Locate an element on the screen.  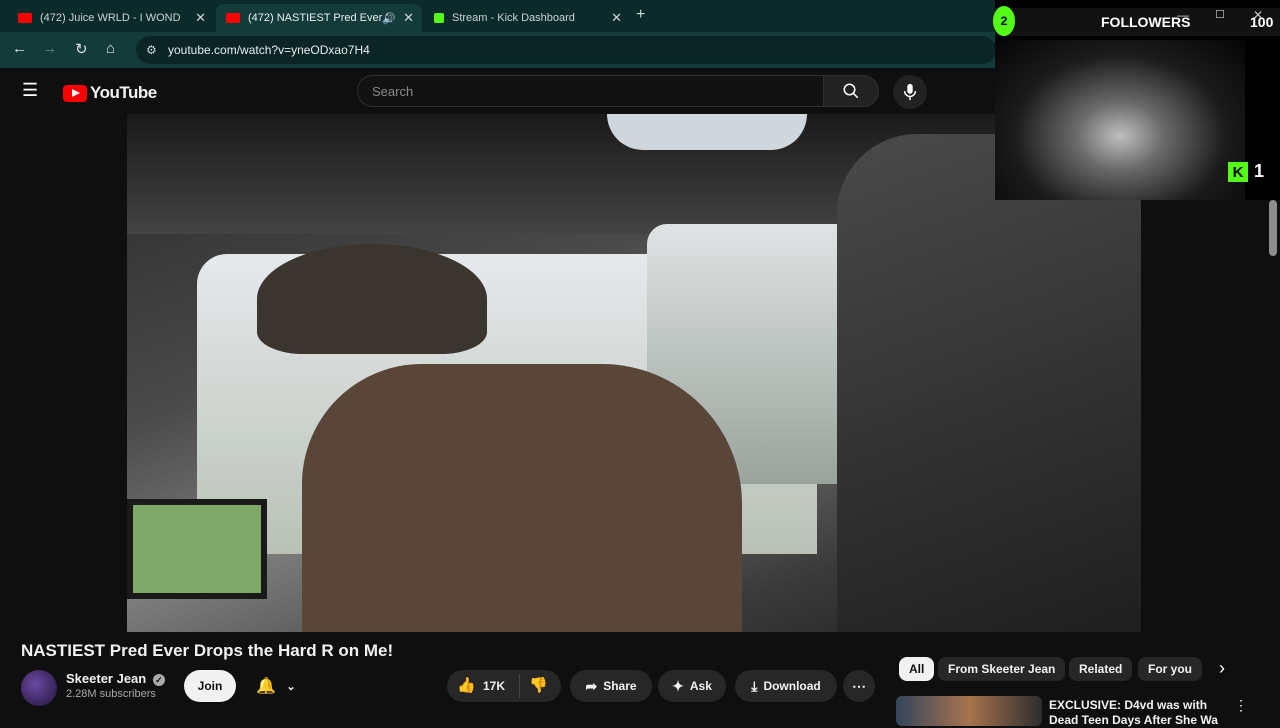
voice-search-button is located at coordinates (910, 92).